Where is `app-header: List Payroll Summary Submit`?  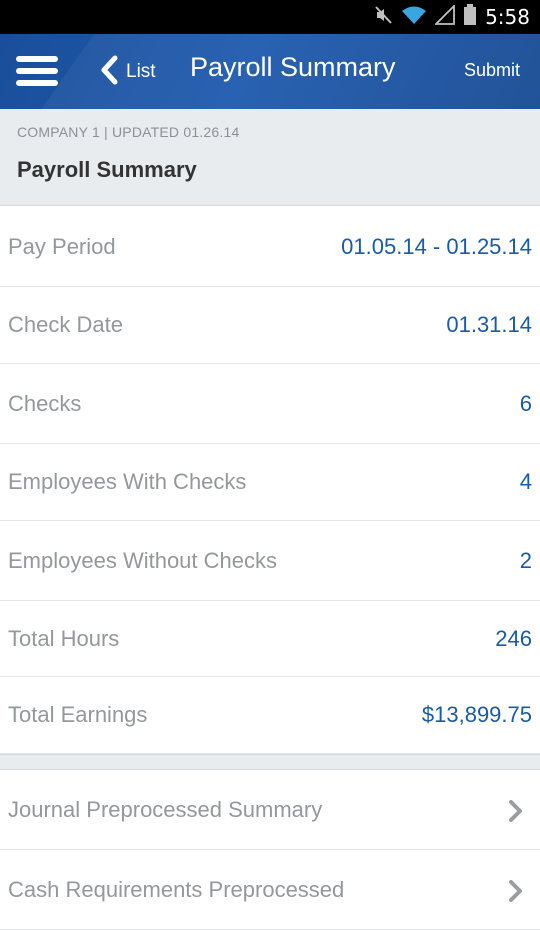 app-header: List Payroll Summary Submit is located at coordinates (270, 71).